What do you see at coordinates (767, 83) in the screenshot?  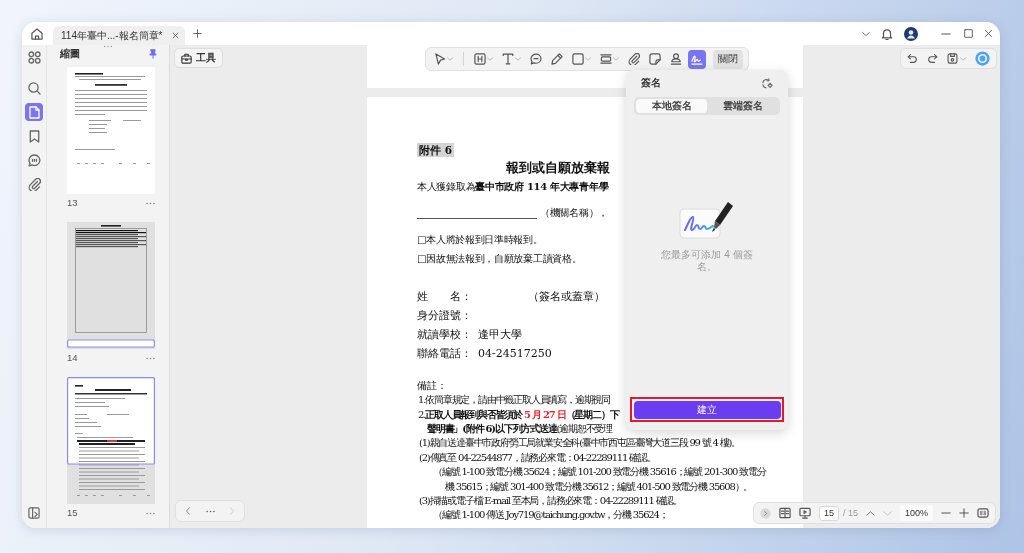 I see `refresh-tag-icon` at bounding box center [767, 83].